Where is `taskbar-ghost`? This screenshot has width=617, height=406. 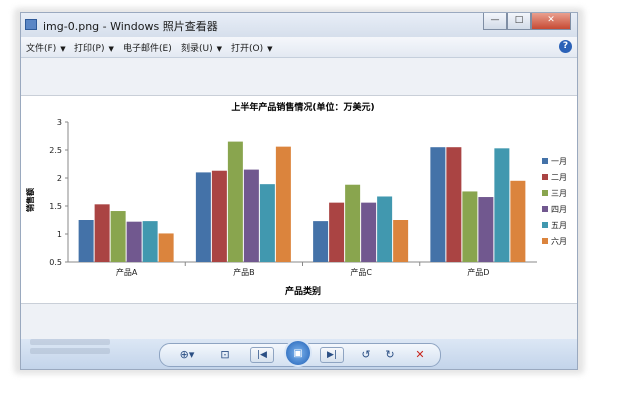
taskbar-ghost is located at coordinates (70, 351).